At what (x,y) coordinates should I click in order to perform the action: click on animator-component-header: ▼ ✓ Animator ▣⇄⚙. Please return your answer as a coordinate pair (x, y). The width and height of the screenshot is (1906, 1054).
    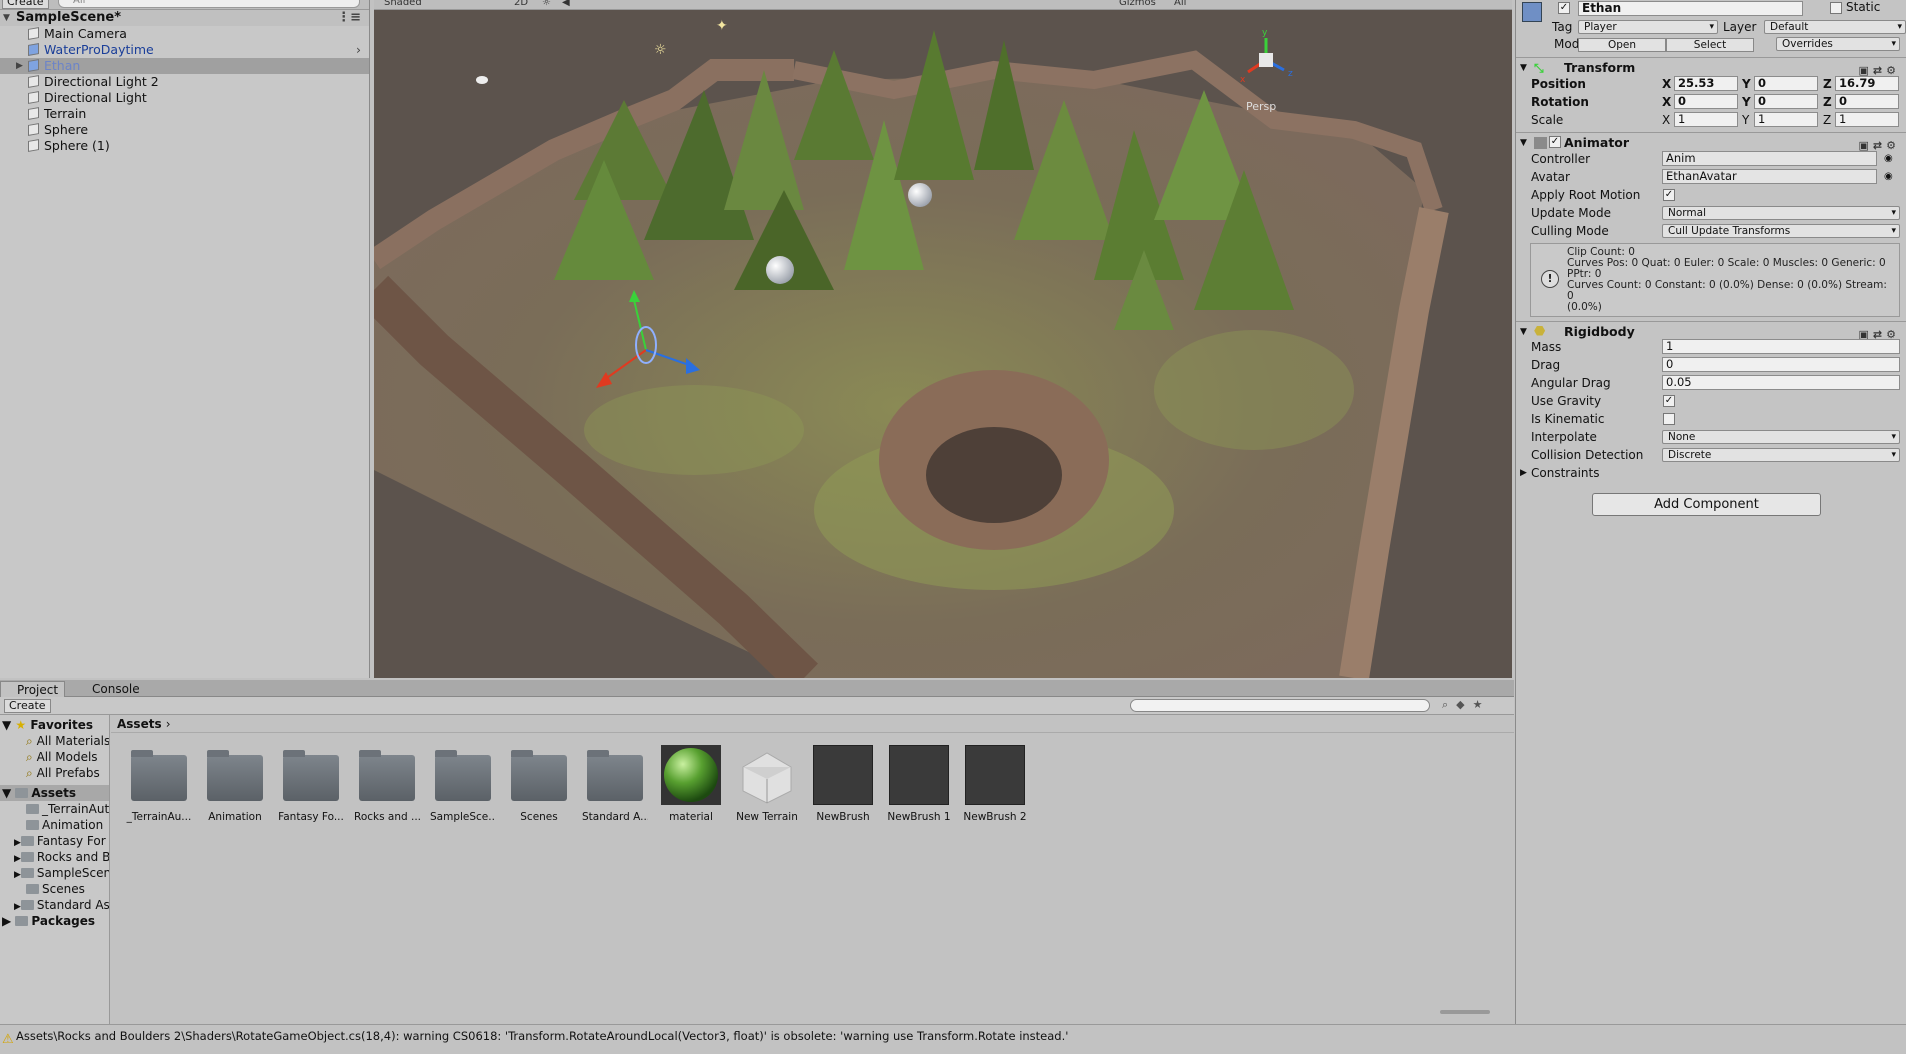
    Looking at the image, I should click on (1711, 142).